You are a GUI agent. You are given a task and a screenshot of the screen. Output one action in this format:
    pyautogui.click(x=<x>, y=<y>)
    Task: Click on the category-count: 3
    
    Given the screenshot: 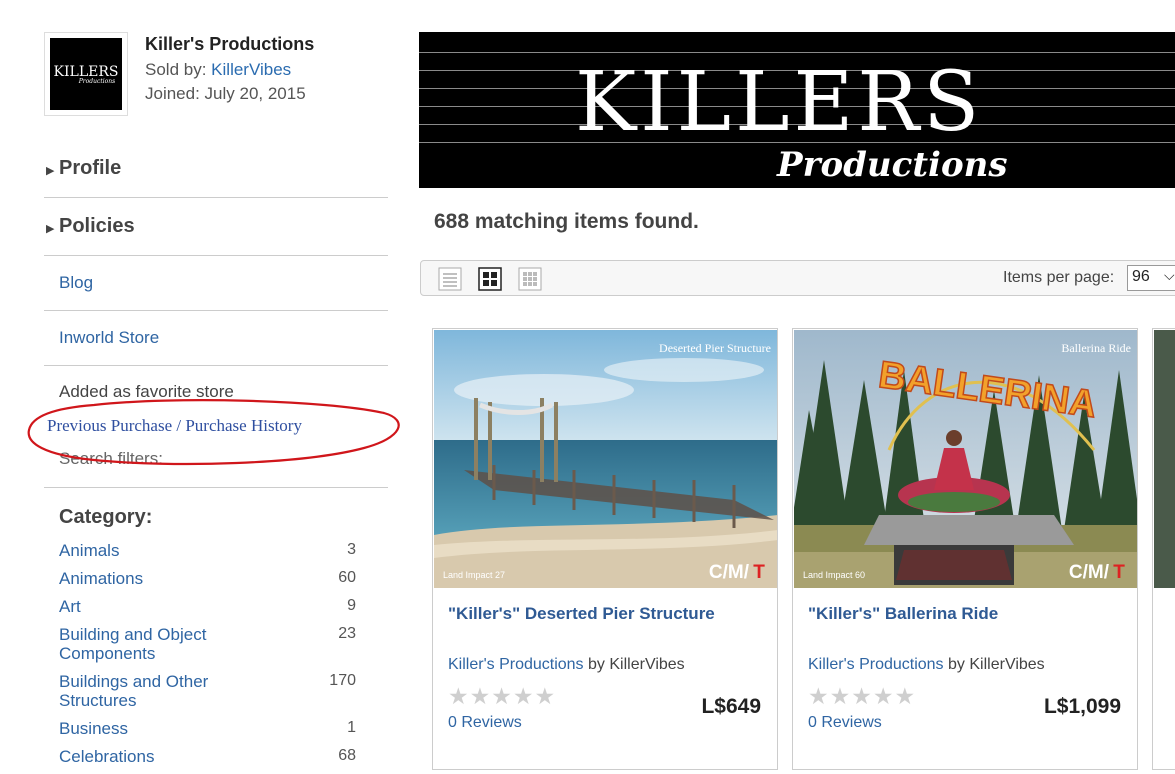 What is the action you would take?
    pyautogui.click(x=351, y=549)
    